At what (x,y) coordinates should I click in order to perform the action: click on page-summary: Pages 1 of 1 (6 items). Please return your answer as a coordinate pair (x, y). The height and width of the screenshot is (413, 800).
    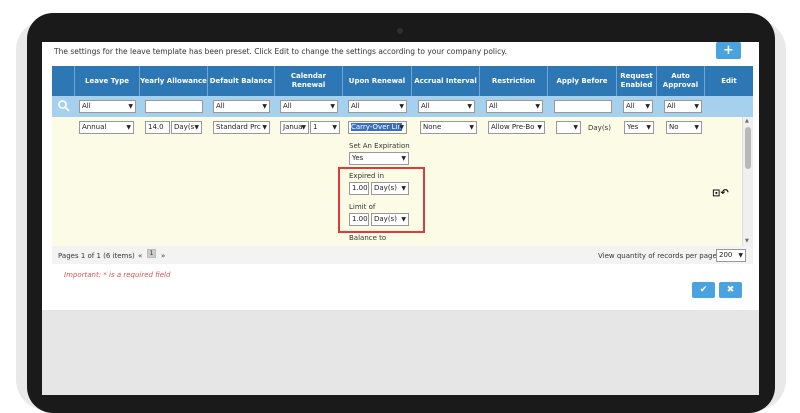
    Looking at the image, I should click on (96, 256).